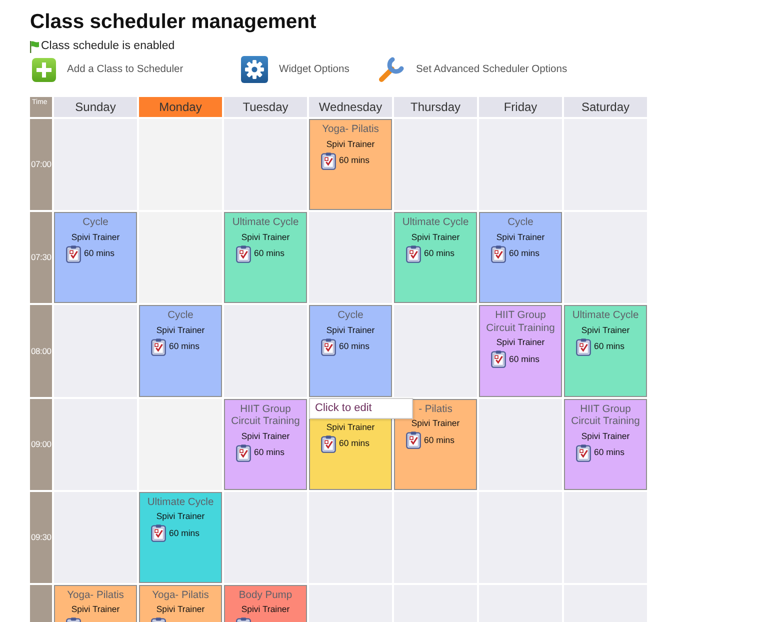  I want to click on class-title: - Pilatis, so click(436, 409).